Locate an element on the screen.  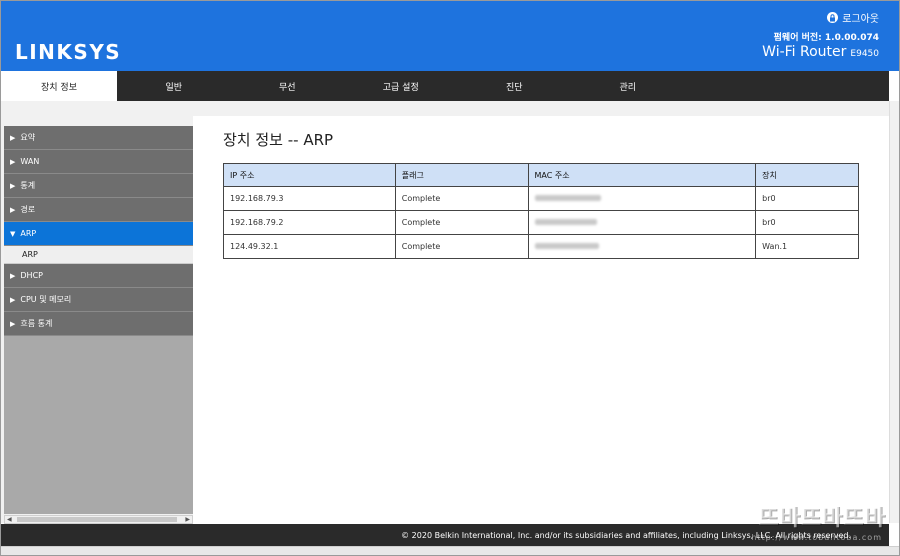
sidebar-subitem-arp: ARP is located at coordinates (98, 255).